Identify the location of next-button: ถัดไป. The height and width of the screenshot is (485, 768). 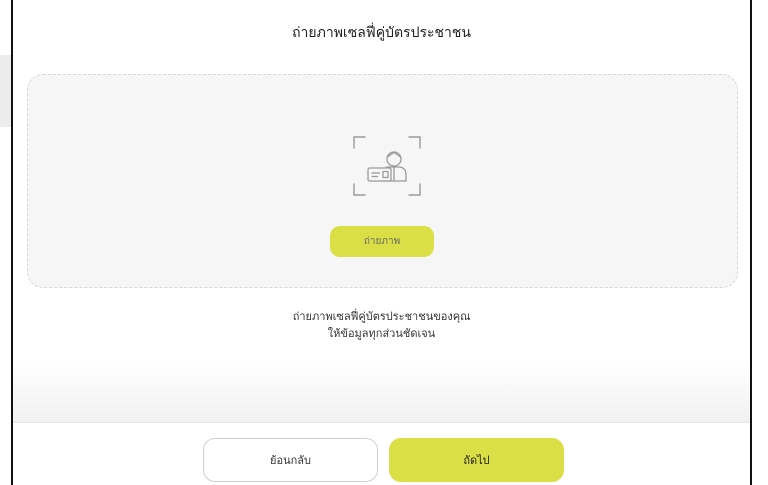
(476, 460).